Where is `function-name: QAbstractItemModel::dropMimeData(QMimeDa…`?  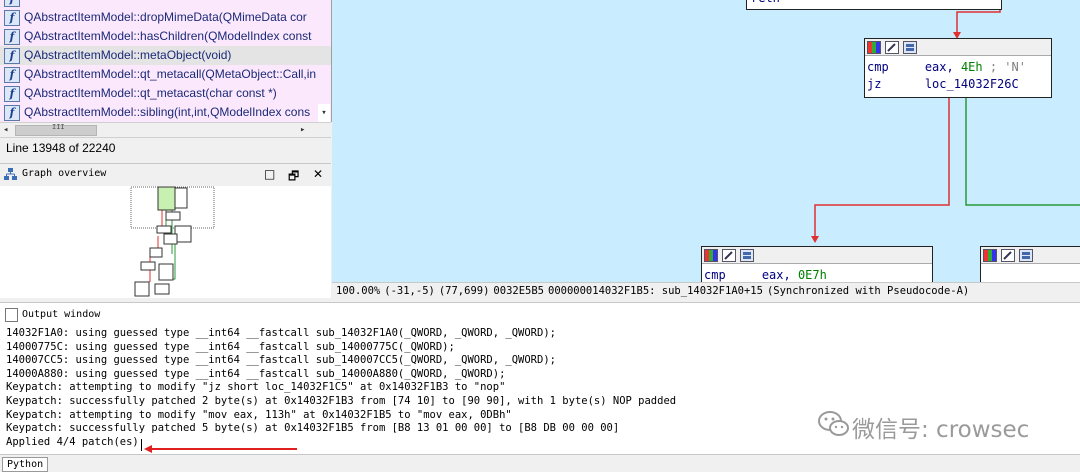
function-name: QAbstractItemModel::dropMimeData(QMimeDa… is located at coordinates (165, 17).